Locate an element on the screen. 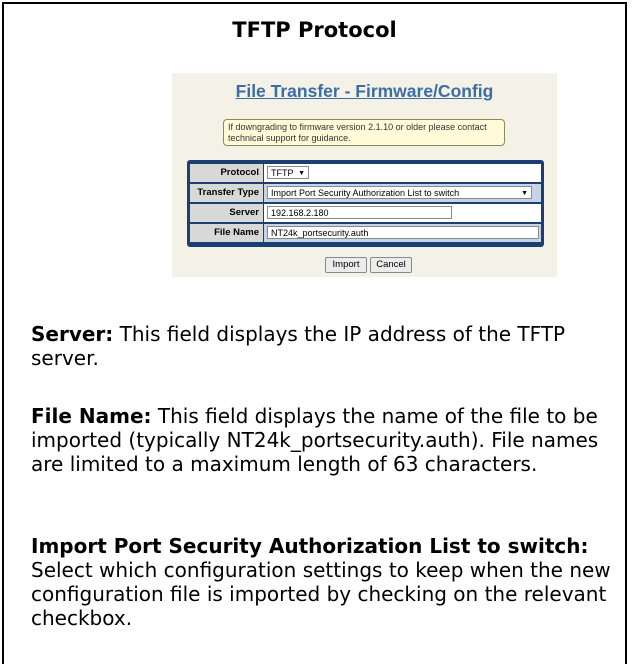  file-name-cell: NT24k_portsecurity.auth is located at coordinates (402, 233).